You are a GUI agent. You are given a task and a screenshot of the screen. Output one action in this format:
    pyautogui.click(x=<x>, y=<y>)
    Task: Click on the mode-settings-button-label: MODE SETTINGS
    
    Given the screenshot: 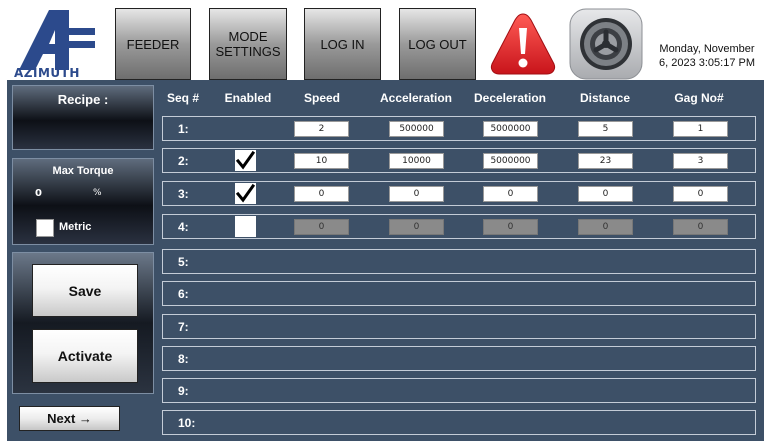 What is the action you would take?
    pyautogui.click(x=248, y=44)
    